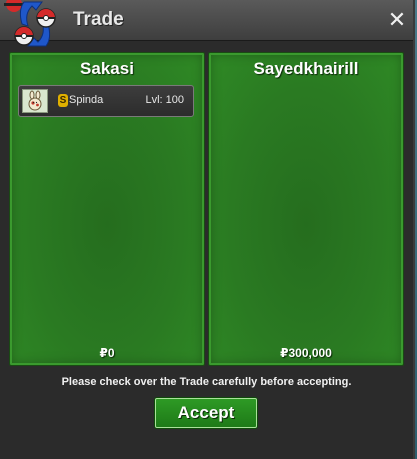 The width and height of the screenshot is (417, 459). What do you see at coordinates (107, 353) in the screenshot?
I see `money-offer-left: ₽0` at bounding box center [107, 353].